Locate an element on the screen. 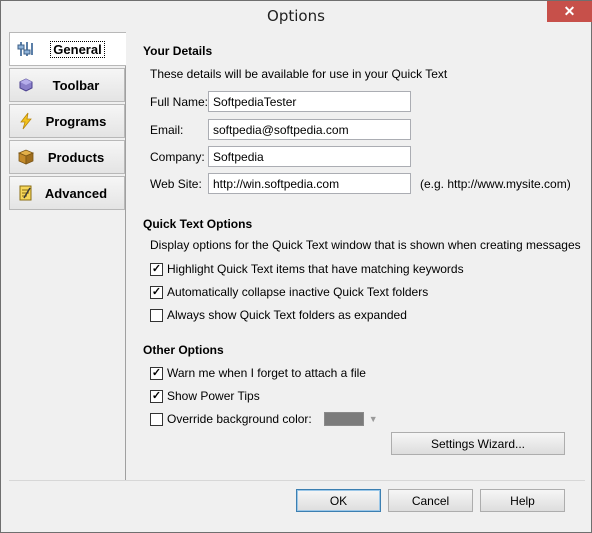  general-settings-icon is located at coordinates (26, 49).